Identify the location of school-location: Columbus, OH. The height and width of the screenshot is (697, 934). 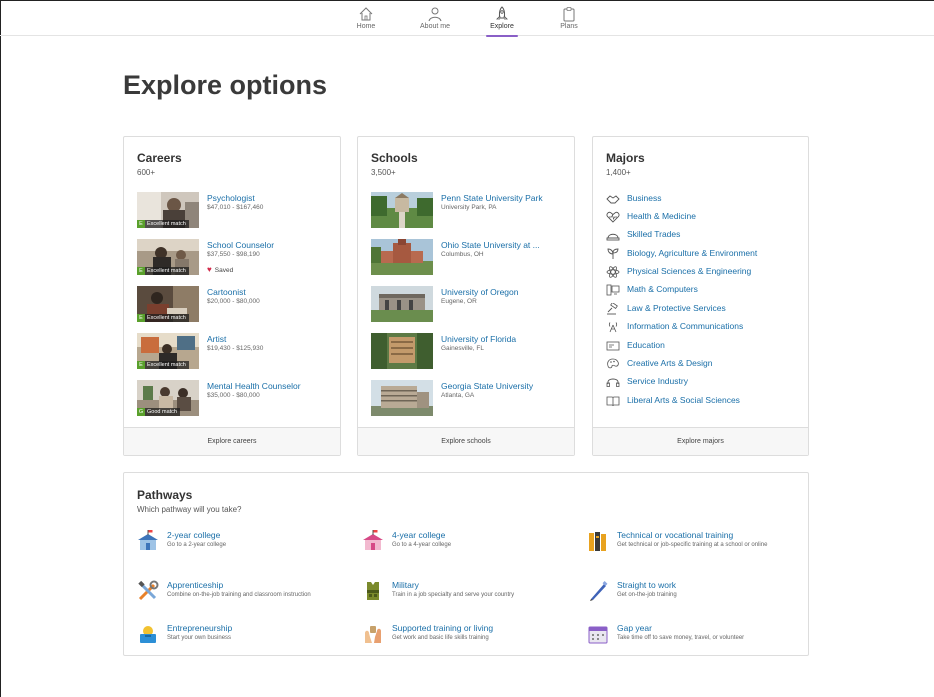
(462, 254).